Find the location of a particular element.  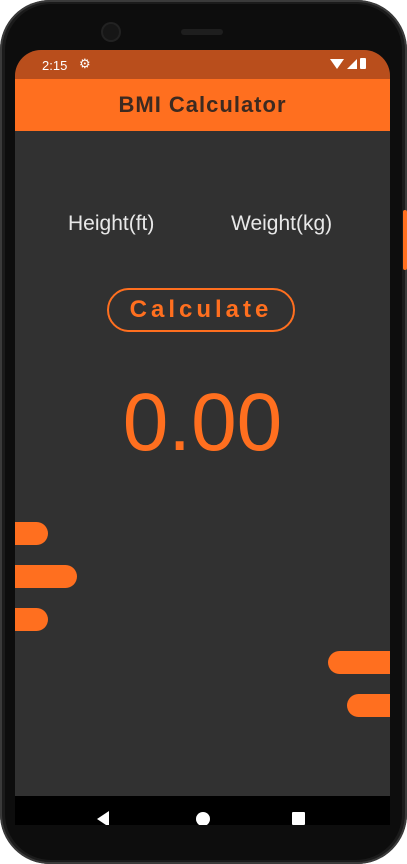

volume-button is located at coordinates (405, 240).